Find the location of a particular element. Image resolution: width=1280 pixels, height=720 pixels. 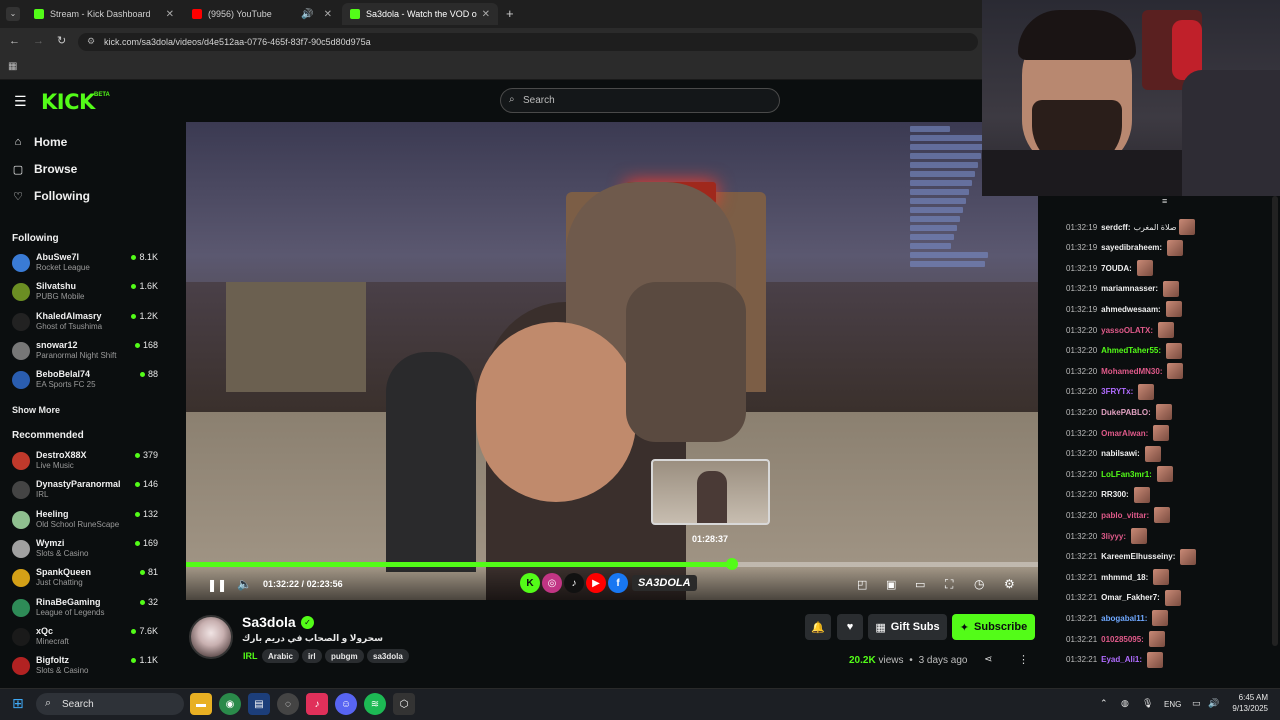

chat-username: 3liyyy: is located at coordinates (1113, 536).